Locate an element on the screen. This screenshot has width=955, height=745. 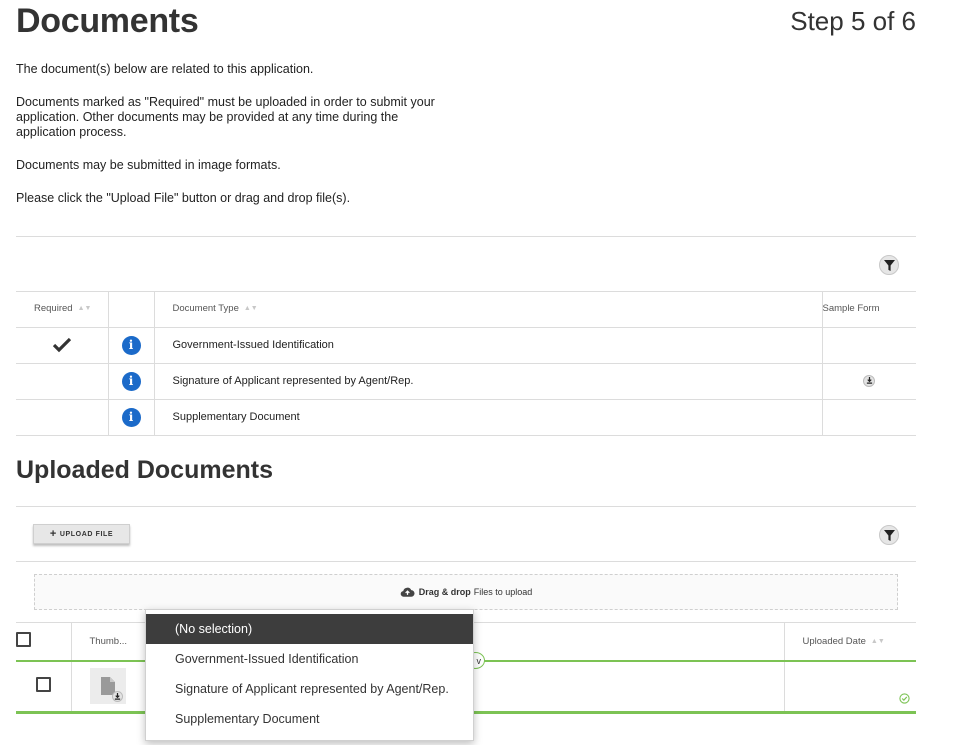
column-required: Required ▲▼ is located at coordinates (62, 309).